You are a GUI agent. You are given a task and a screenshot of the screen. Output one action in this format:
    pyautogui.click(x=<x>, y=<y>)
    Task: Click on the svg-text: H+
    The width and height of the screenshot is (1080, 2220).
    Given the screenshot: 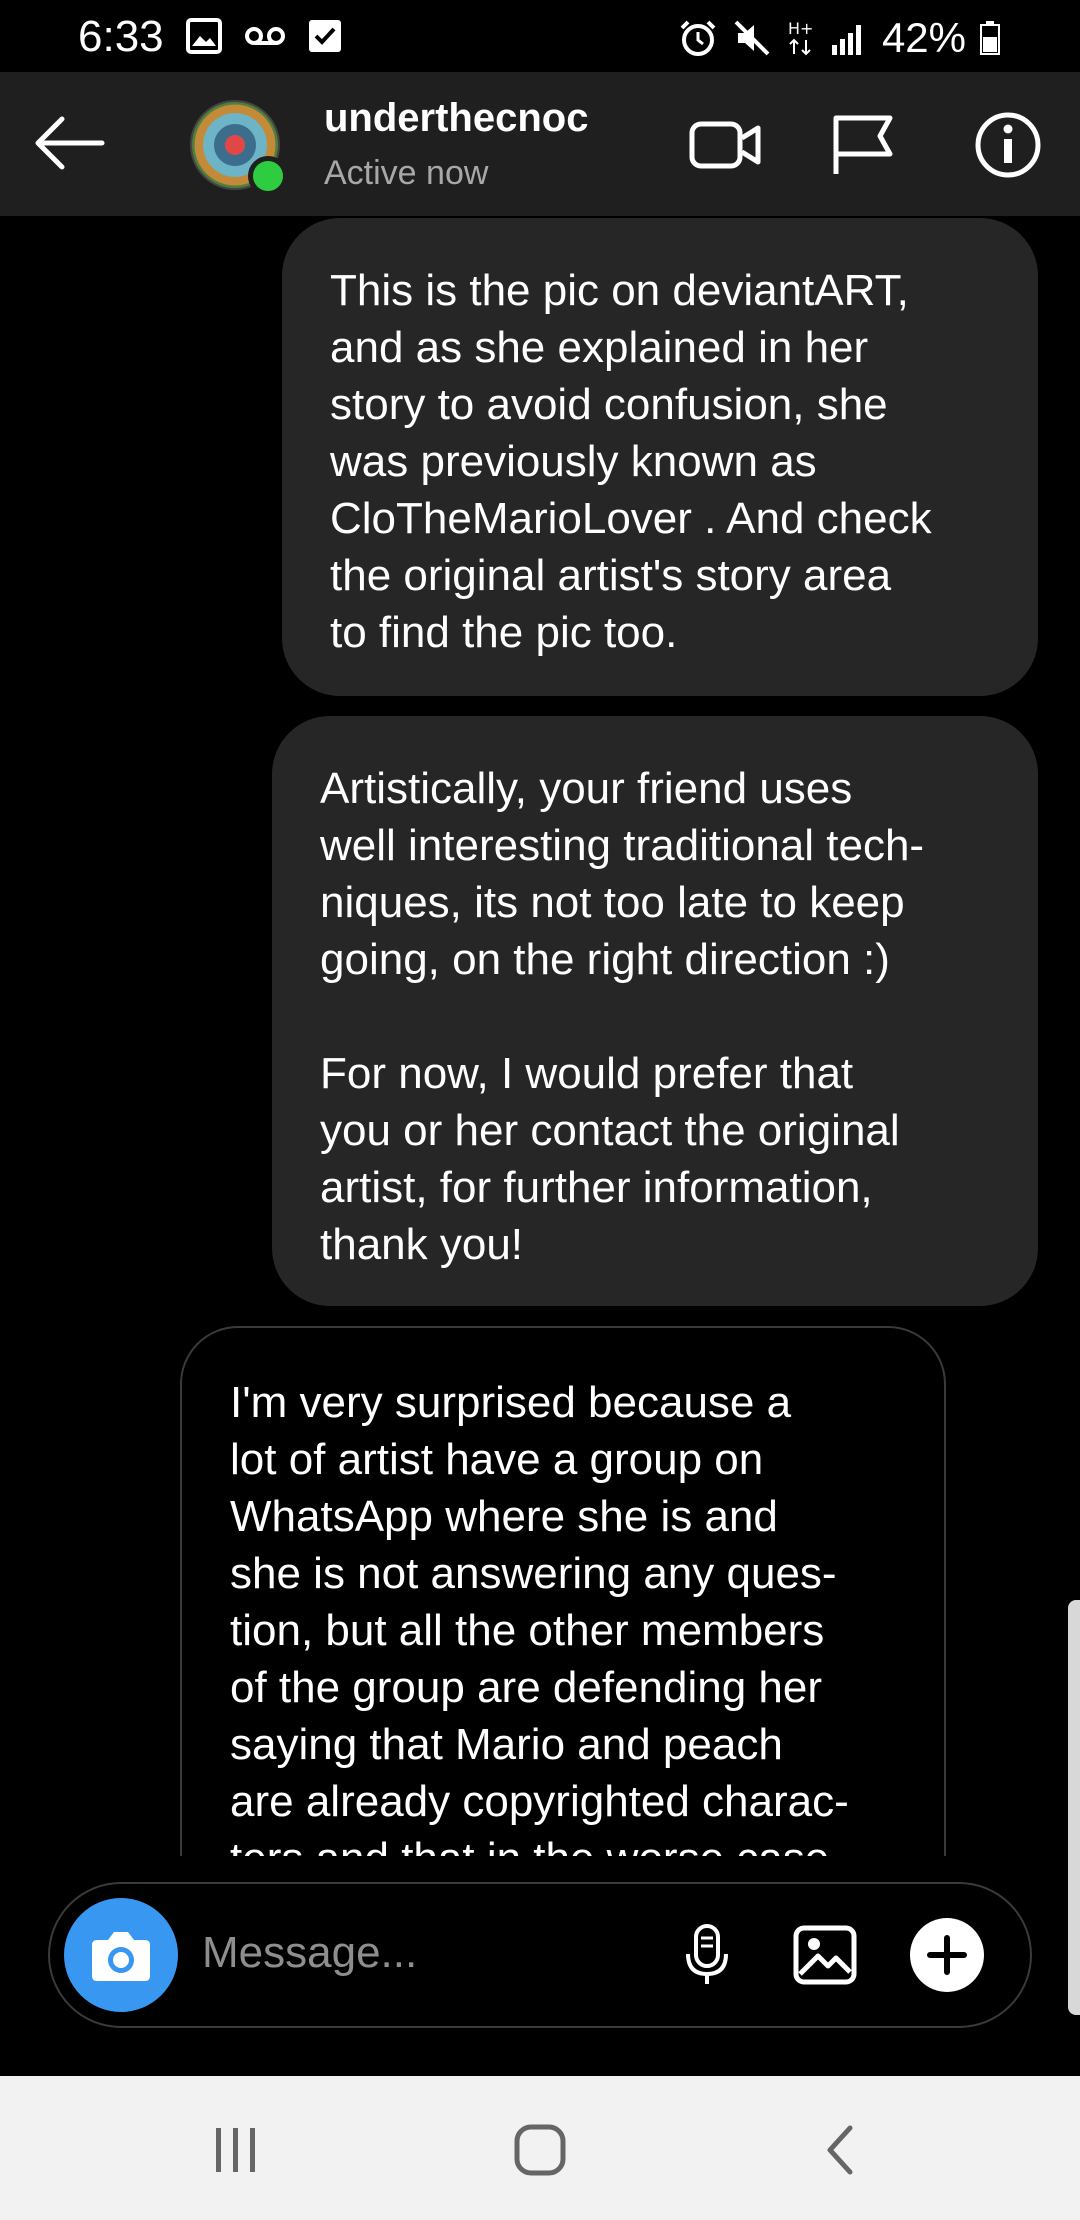 What is the action you would take?
    pyautogui.click(x=800, y=28)
    